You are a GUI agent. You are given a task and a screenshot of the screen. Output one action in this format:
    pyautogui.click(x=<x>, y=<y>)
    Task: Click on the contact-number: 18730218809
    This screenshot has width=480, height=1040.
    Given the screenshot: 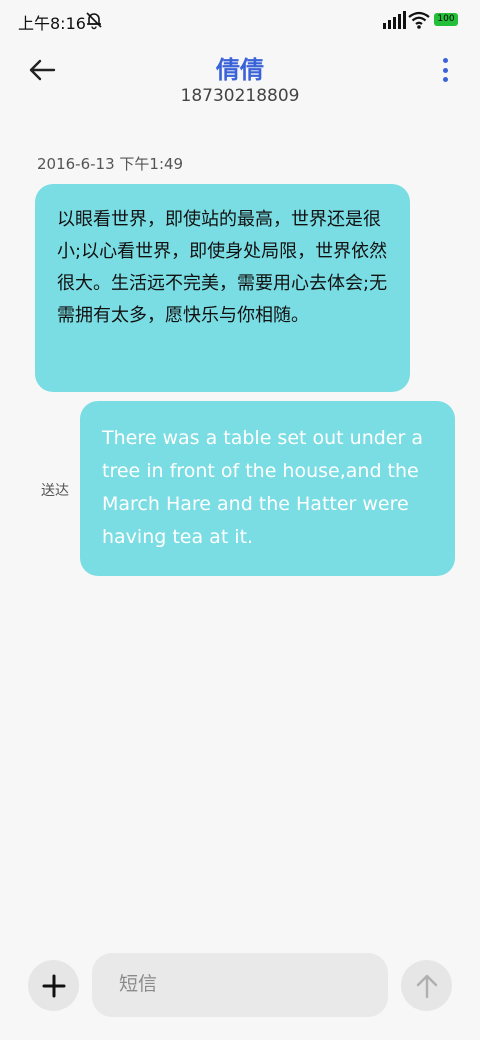 What is the action you would take?
    pyautogui.click(x=240, y=96)
    